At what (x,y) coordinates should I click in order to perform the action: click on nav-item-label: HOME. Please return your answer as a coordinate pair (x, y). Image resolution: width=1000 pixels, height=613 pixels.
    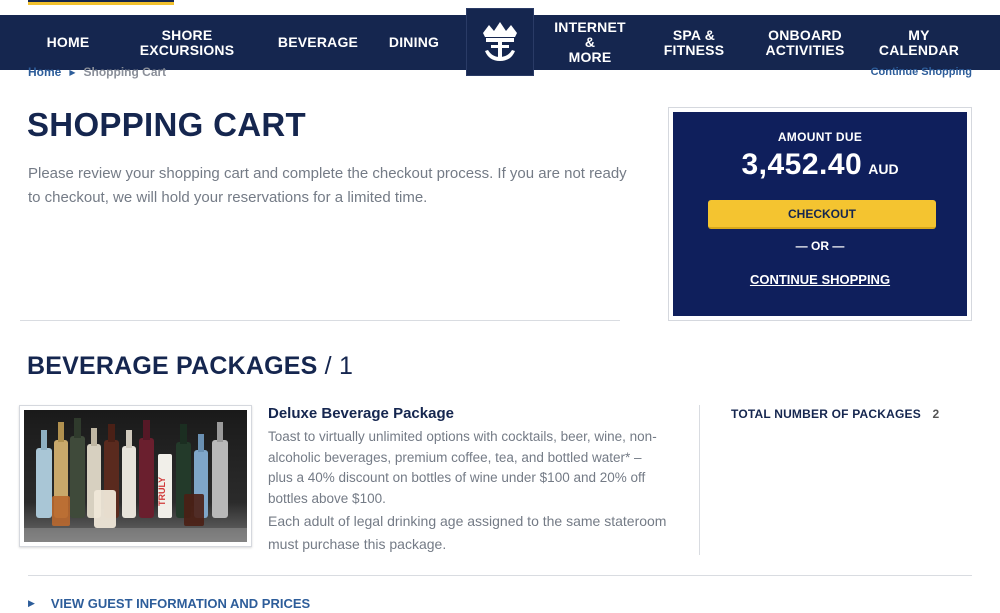
    Looking at the image, I should click on (68, 42).